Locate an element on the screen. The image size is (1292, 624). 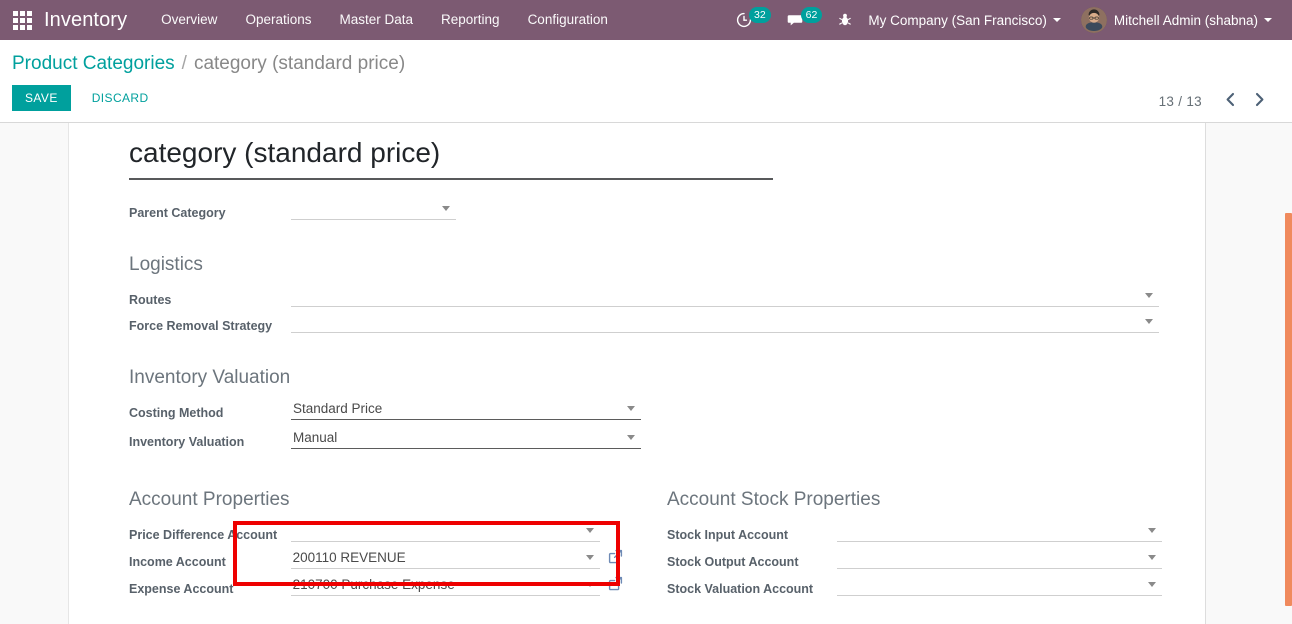
field-stock-input-account is located at coordinates (994, 529).